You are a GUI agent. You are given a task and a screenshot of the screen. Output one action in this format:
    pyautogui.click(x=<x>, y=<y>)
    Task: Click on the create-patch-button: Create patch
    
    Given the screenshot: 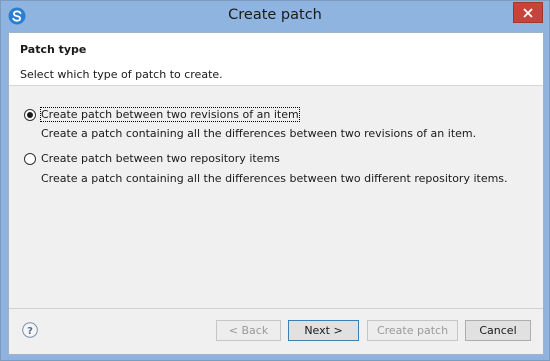 What is the action you would take?
    pyautogui.click(x=412, y=330)
    